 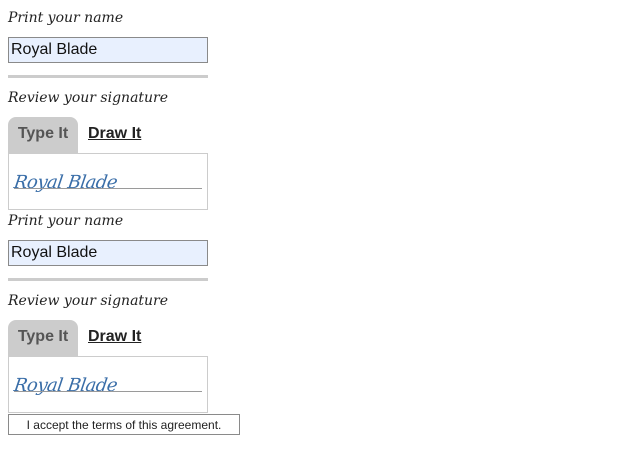 What do you see at coordinates (124, 424) in the screenshot?
I see `accept-terms-button: I accept the terms of this agreement.` at bounding box center [124, 424].